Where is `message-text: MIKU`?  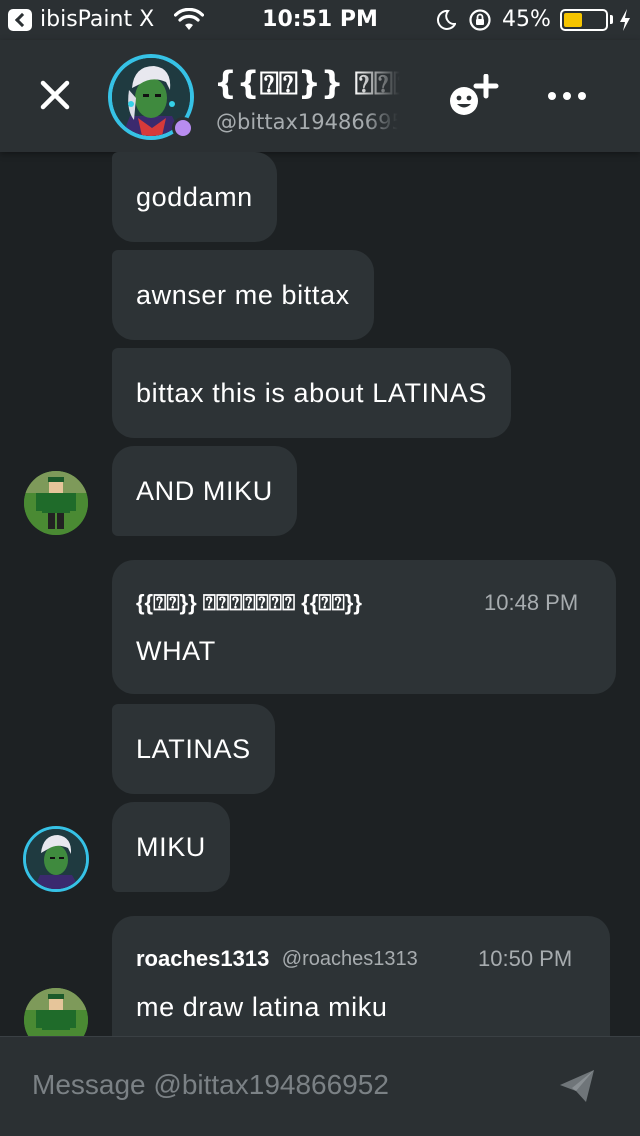
message-text: MIKU is located at coordinates (171, 847).